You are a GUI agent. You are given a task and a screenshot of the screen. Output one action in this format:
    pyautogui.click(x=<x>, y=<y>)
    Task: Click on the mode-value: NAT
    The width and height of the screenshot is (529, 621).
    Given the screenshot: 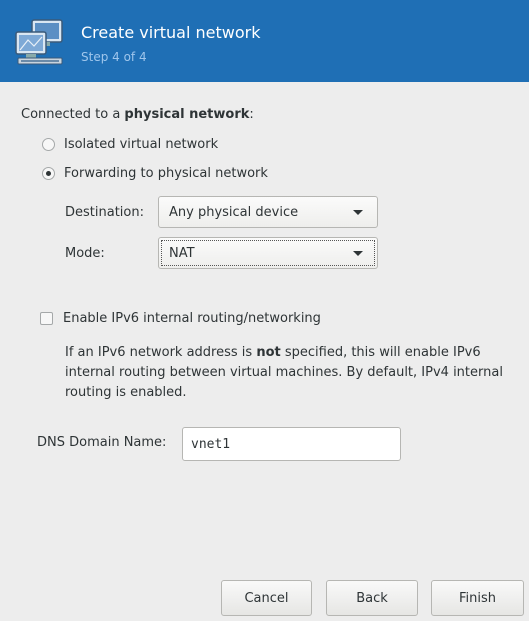 What is the action you would take?
    pyautogui.click(x=182, y=253)
    